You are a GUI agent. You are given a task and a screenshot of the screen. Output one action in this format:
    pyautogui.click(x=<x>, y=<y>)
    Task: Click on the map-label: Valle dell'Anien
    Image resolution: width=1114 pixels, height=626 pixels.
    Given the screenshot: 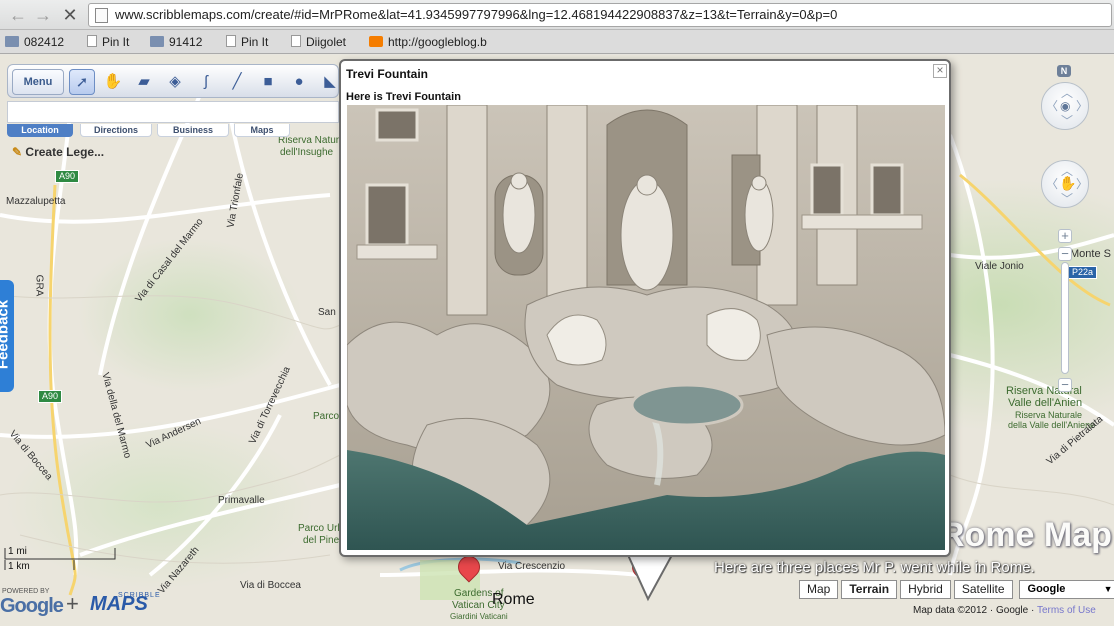 What is the action you would take?
    pyautogui.click(x=1045, y=403)
    